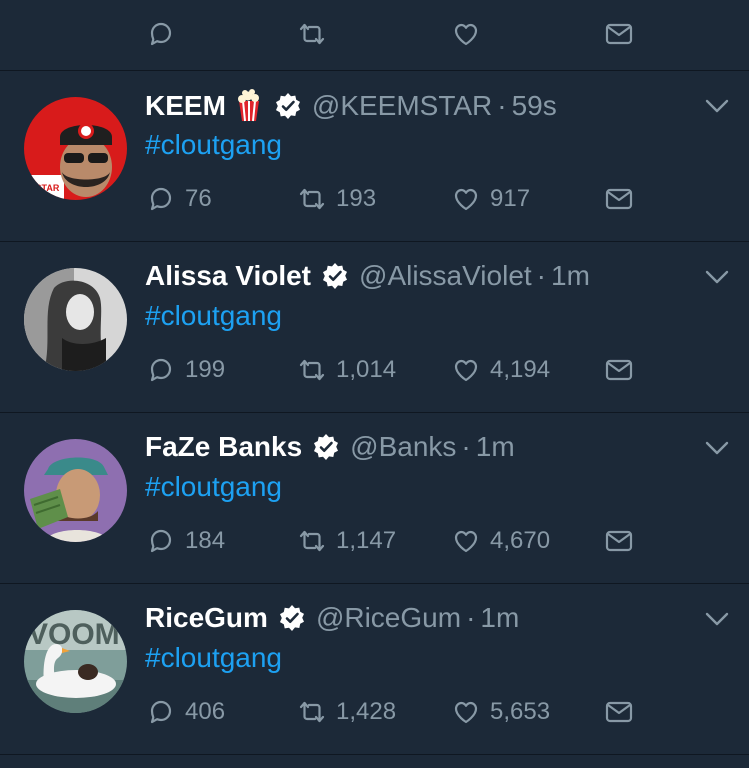 This screenshot has height=768, width=749. Describe the element at coordinates (366, 711) in the screenshot. I see `retweet-count: 1,428` at that location.